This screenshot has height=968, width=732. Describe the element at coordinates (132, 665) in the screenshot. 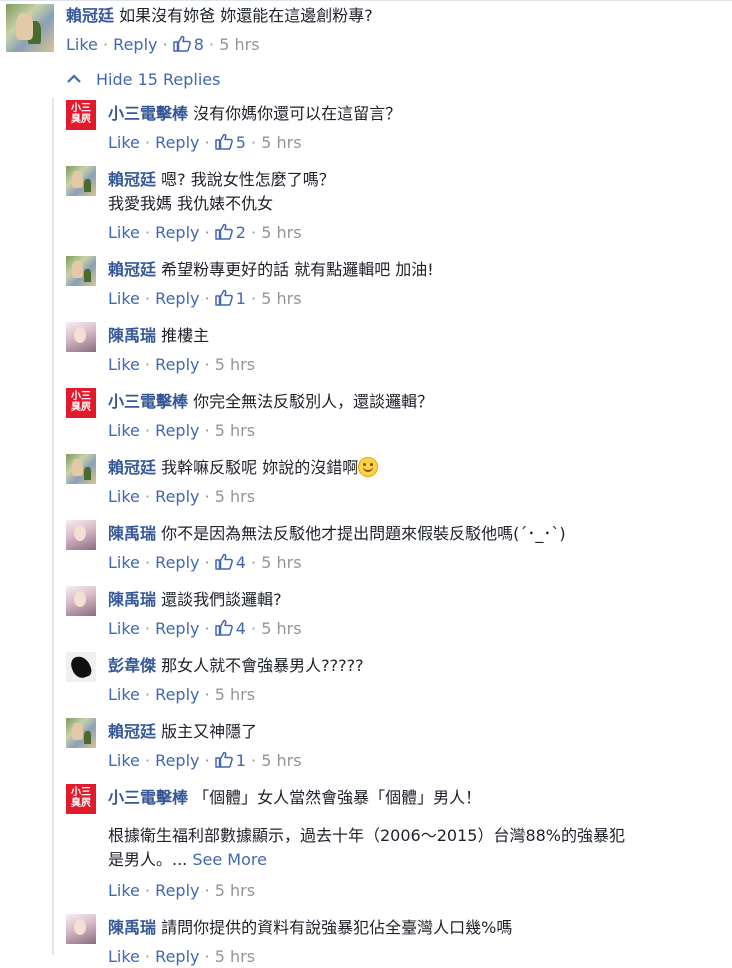

I see `reply-author: 彭韋傑` at that location.